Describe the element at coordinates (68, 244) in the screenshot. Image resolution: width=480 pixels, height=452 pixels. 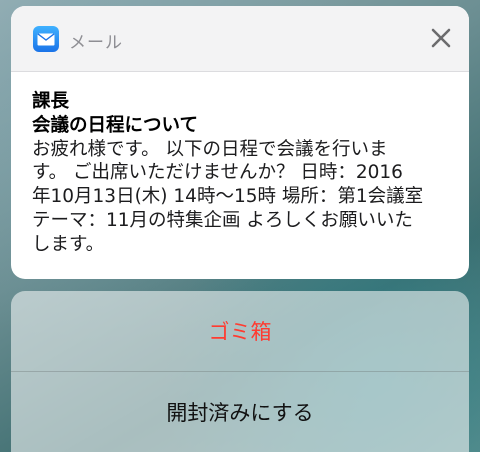
I see `preview-line: します。` at that location.